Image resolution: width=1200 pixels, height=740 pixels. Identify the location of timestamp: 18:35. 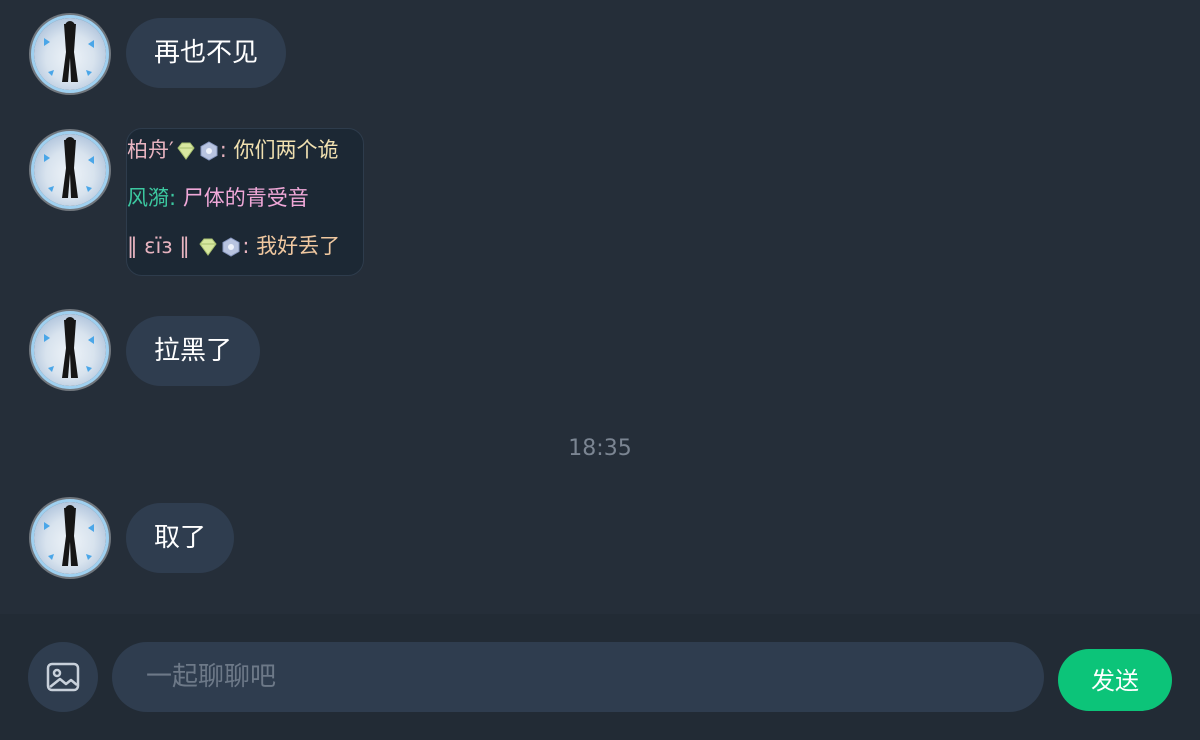
(600, 448).